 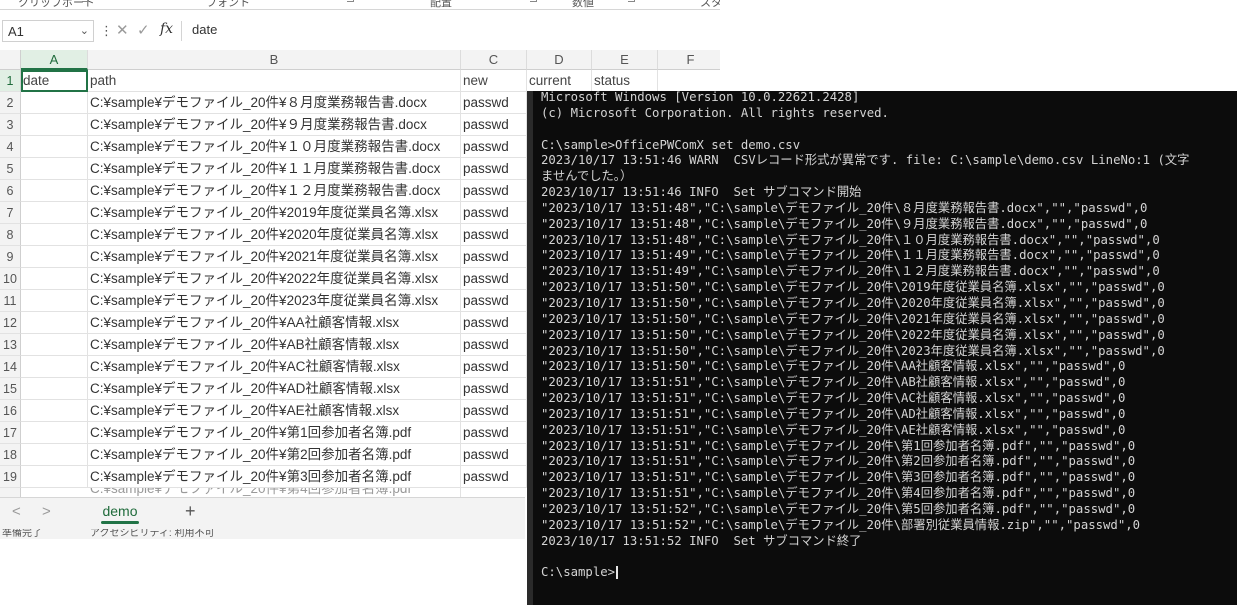 What do you see at coordinates (710, 5) in the screenshot?
I see `ribbon-group-styles: スタ` at bounding box center [710, 5].